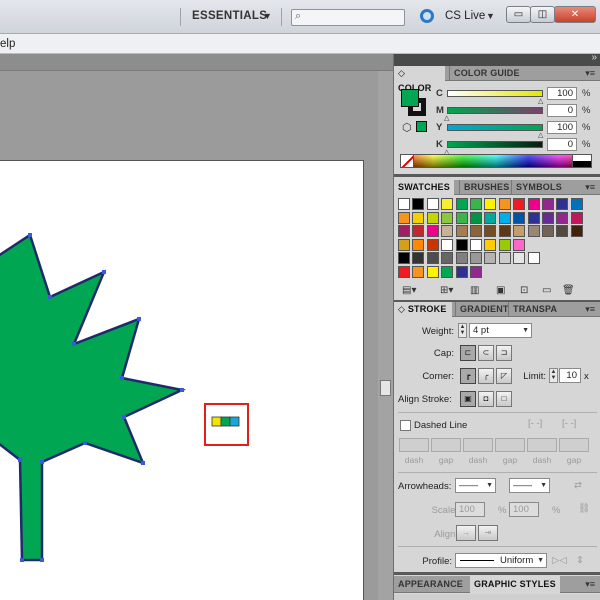 The height and width of the screenshot is (600, 600). I want to click on graphic-styles-list, so click(497, 597).